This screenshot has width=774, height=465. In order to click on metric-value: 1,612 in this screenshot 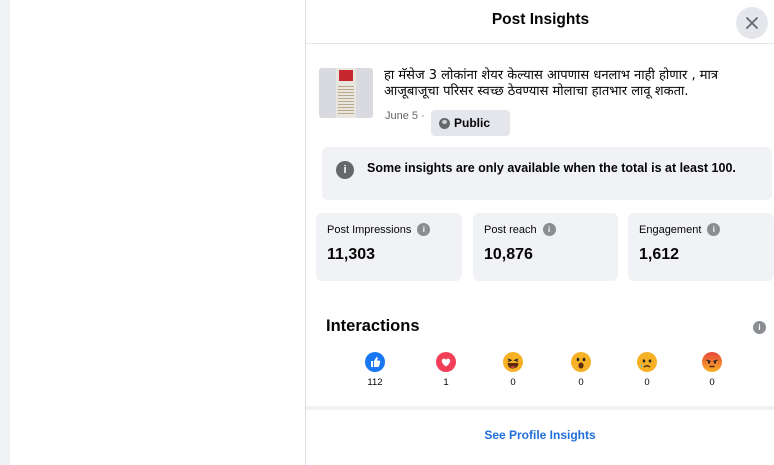, I will do `click(659, 254)`.